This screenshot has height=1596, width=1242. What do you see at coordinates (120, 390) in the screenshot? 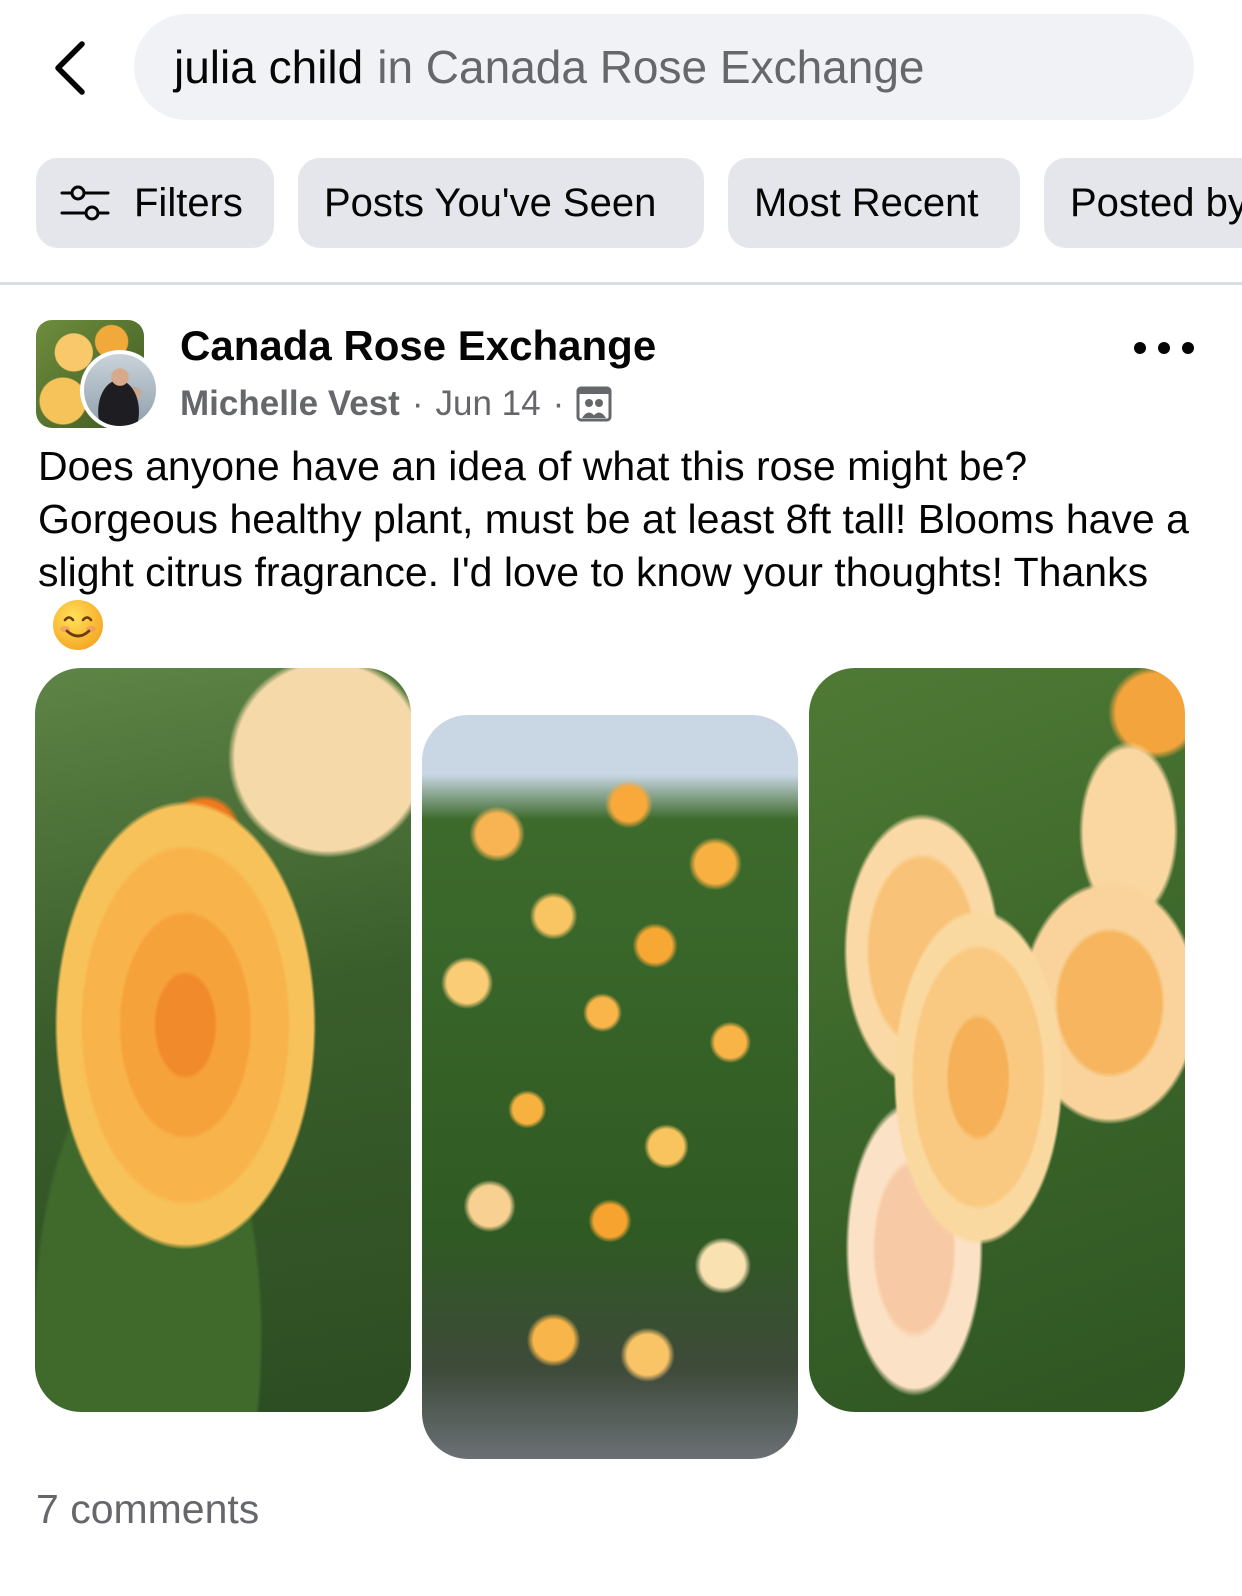
I see `author-avatar` at bounding box center [120, 390].